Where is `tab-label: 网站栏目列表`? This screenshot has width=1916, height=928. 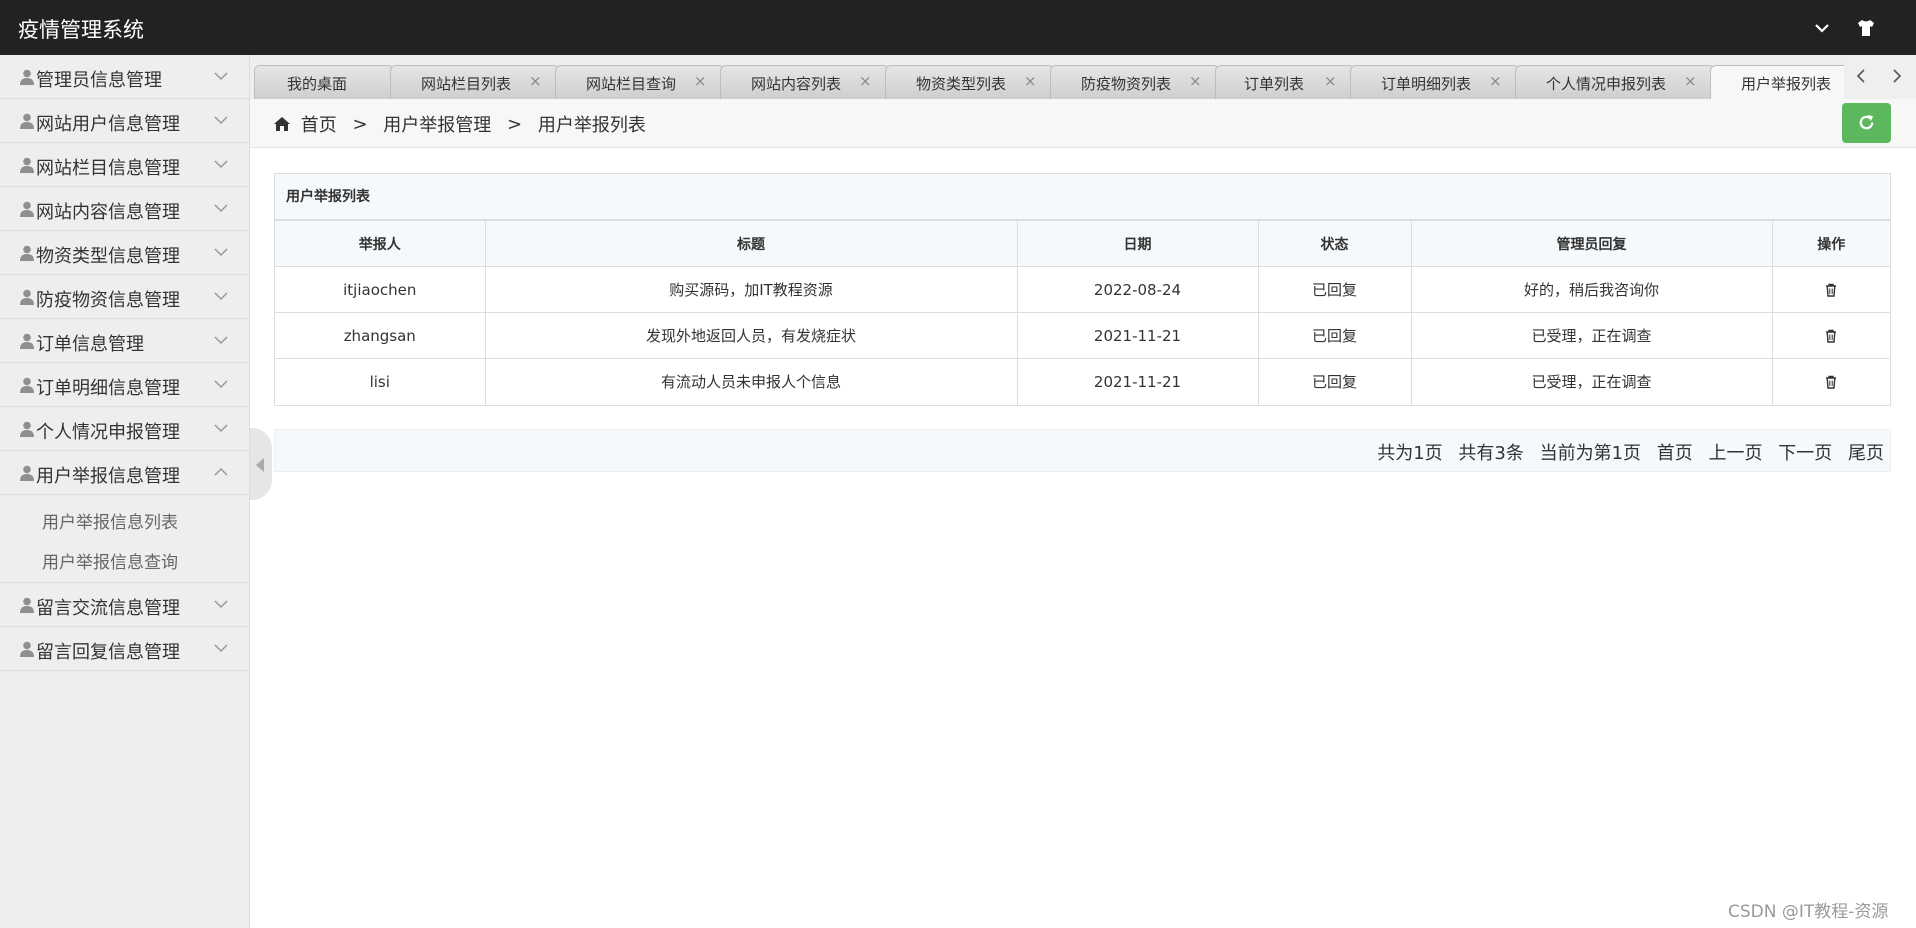
tab-label: 网站栏目列表 is located at coordinates (466, 84).